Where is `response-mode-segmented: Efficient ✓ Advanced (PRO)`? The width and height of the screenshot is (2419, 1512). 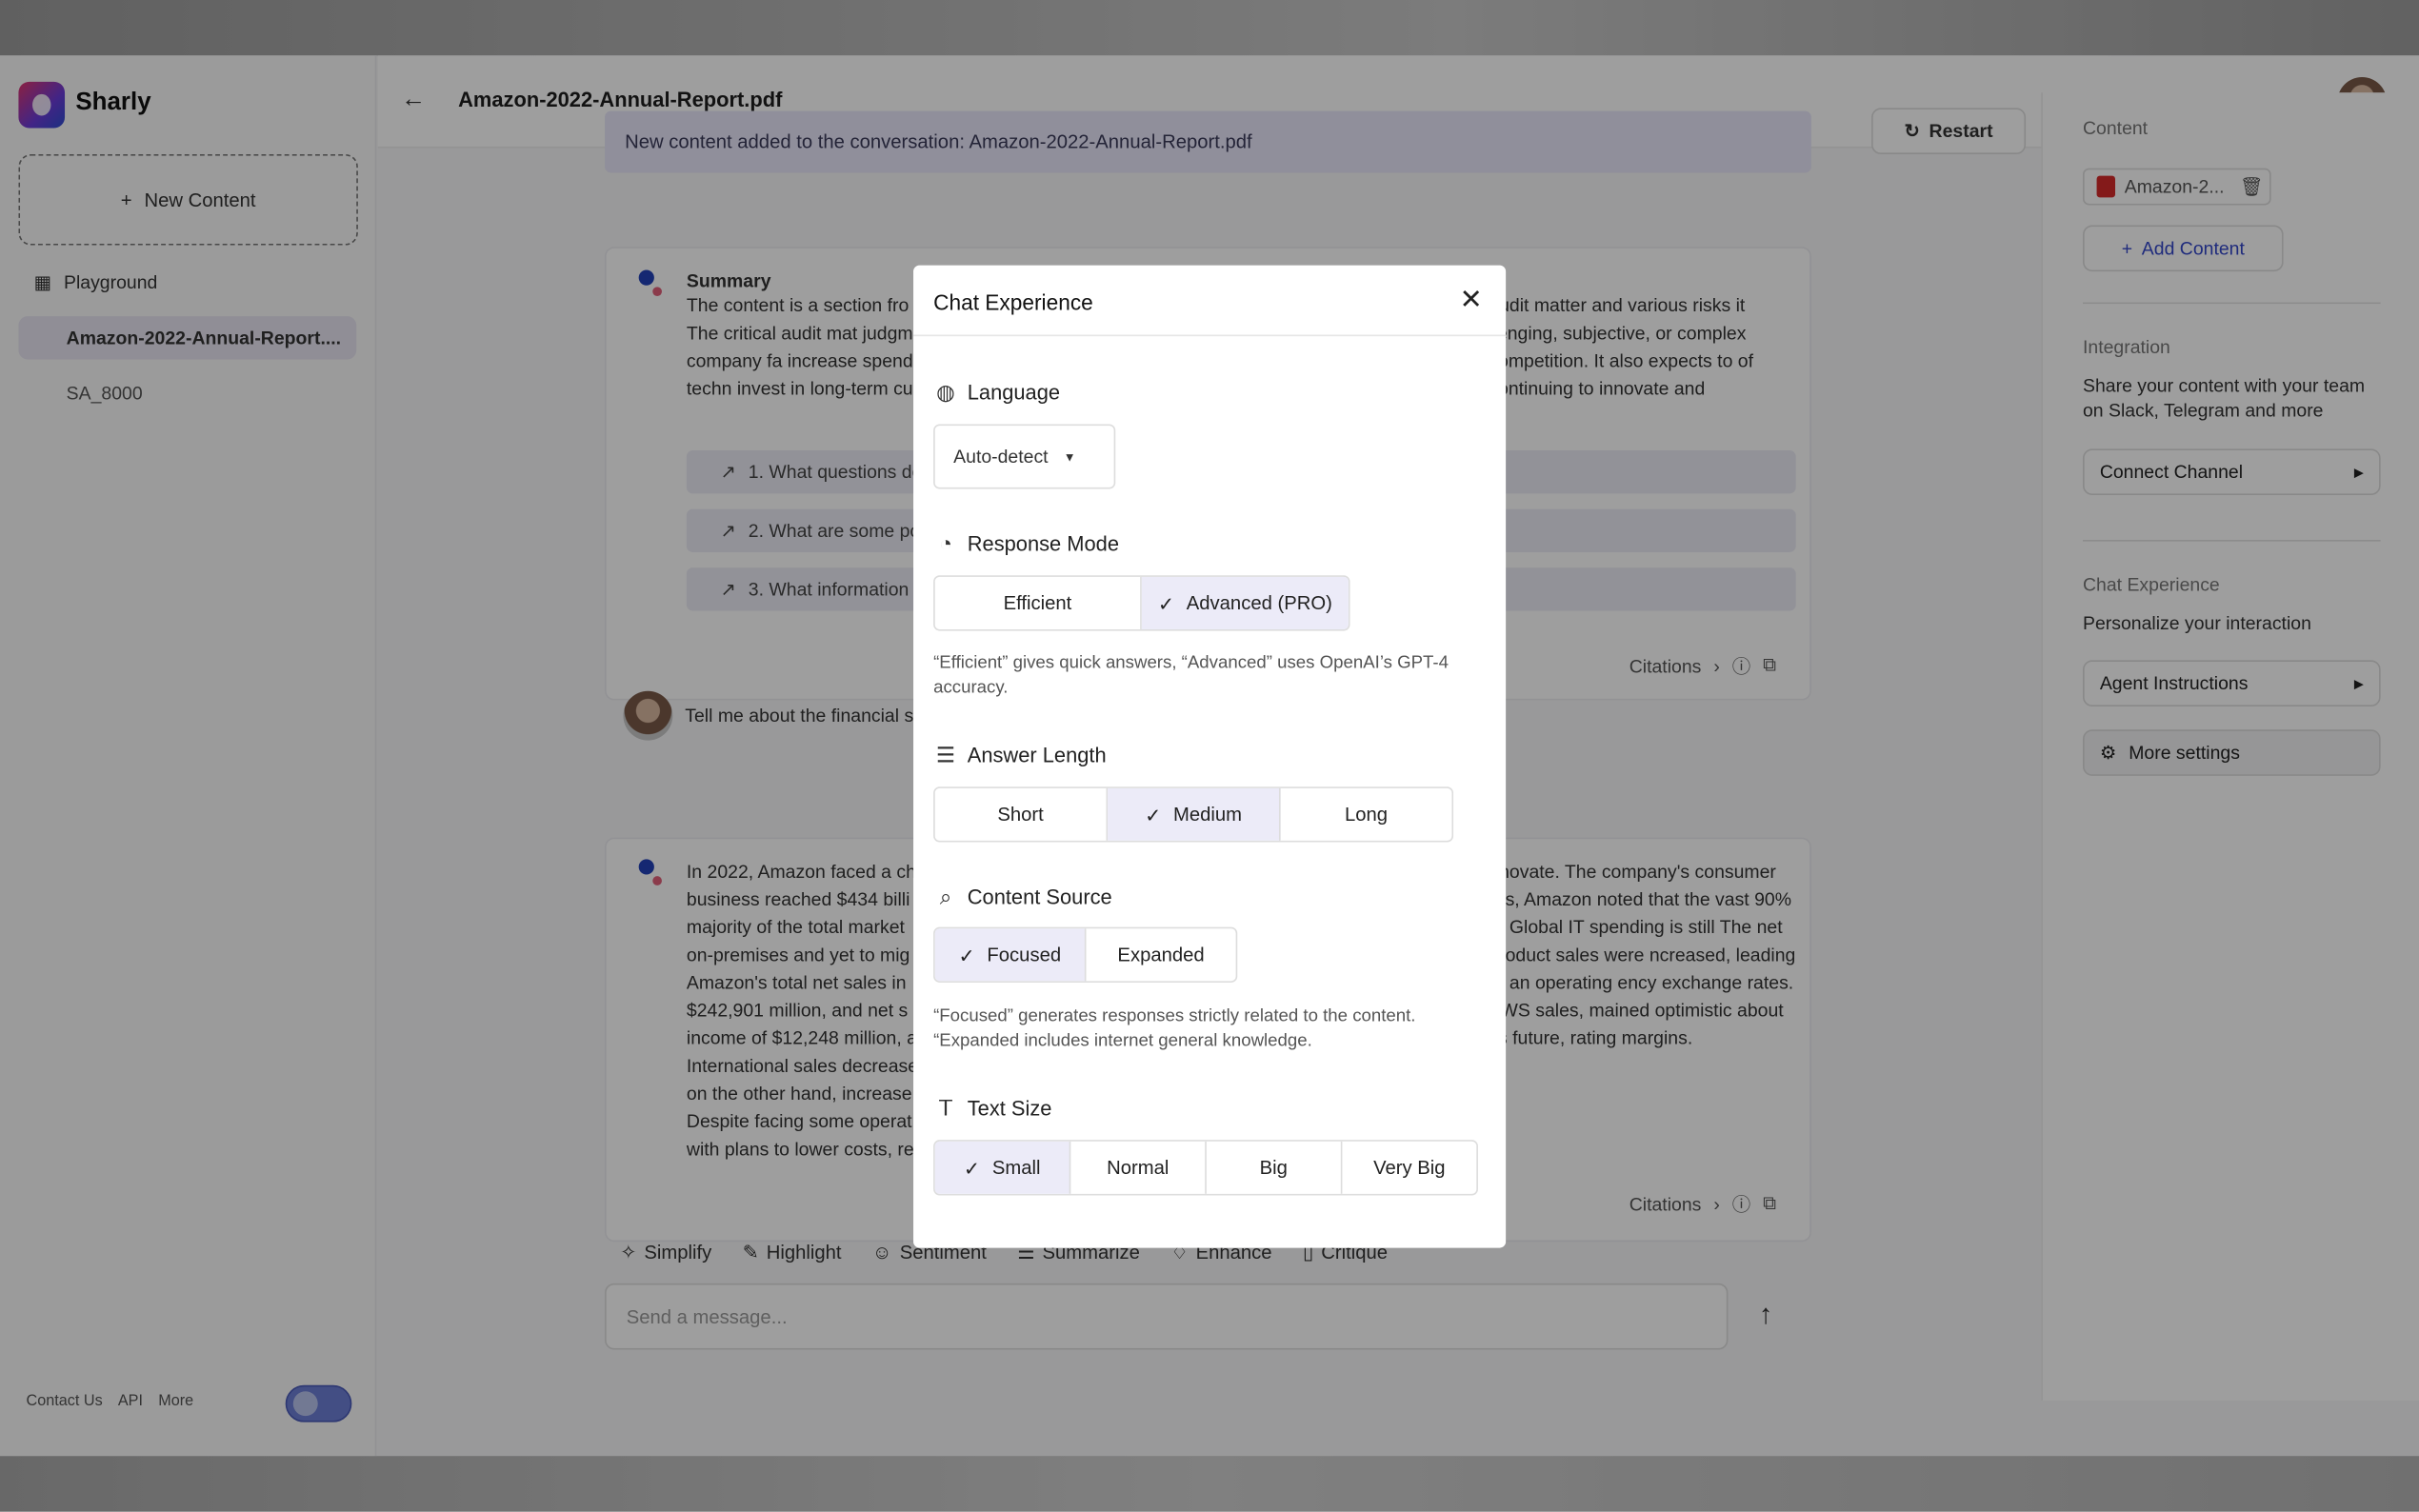 response-mode-segmented: Efficient ✓ Advanced (PRO) is located at coordinates (1141, 603).